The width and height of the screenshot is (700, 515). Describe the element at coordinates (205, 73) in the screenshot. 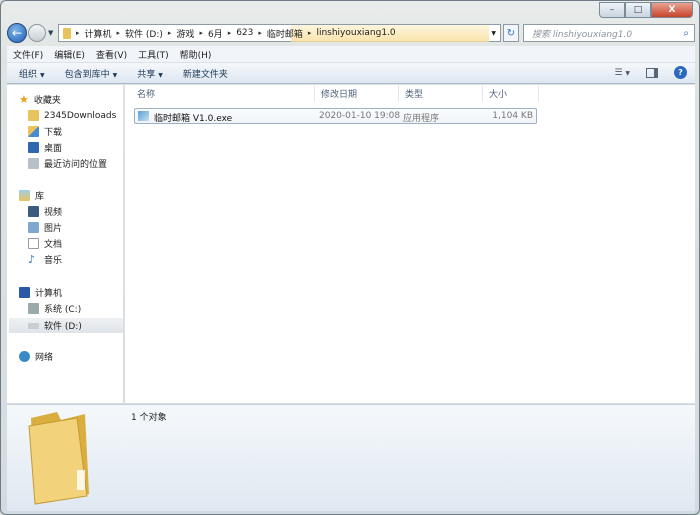

I see `new-folder-button: 新建文件夹` at that location.